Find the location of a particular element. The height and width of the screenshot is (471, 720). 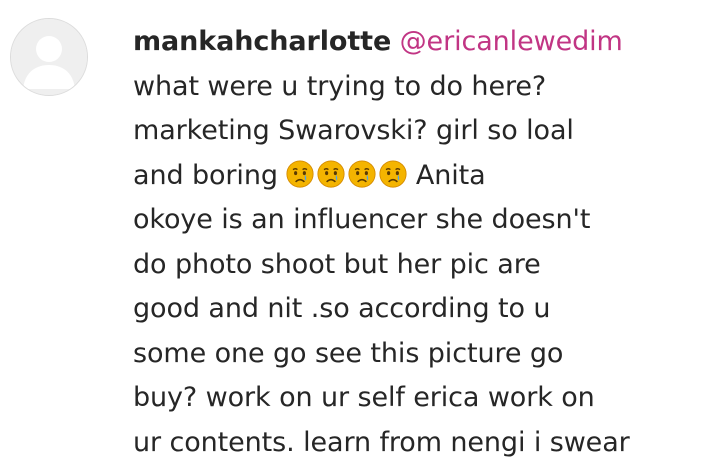

comment-header-line: mankahcharlotte @ericanlewedim is located at coordinates (423, 42).